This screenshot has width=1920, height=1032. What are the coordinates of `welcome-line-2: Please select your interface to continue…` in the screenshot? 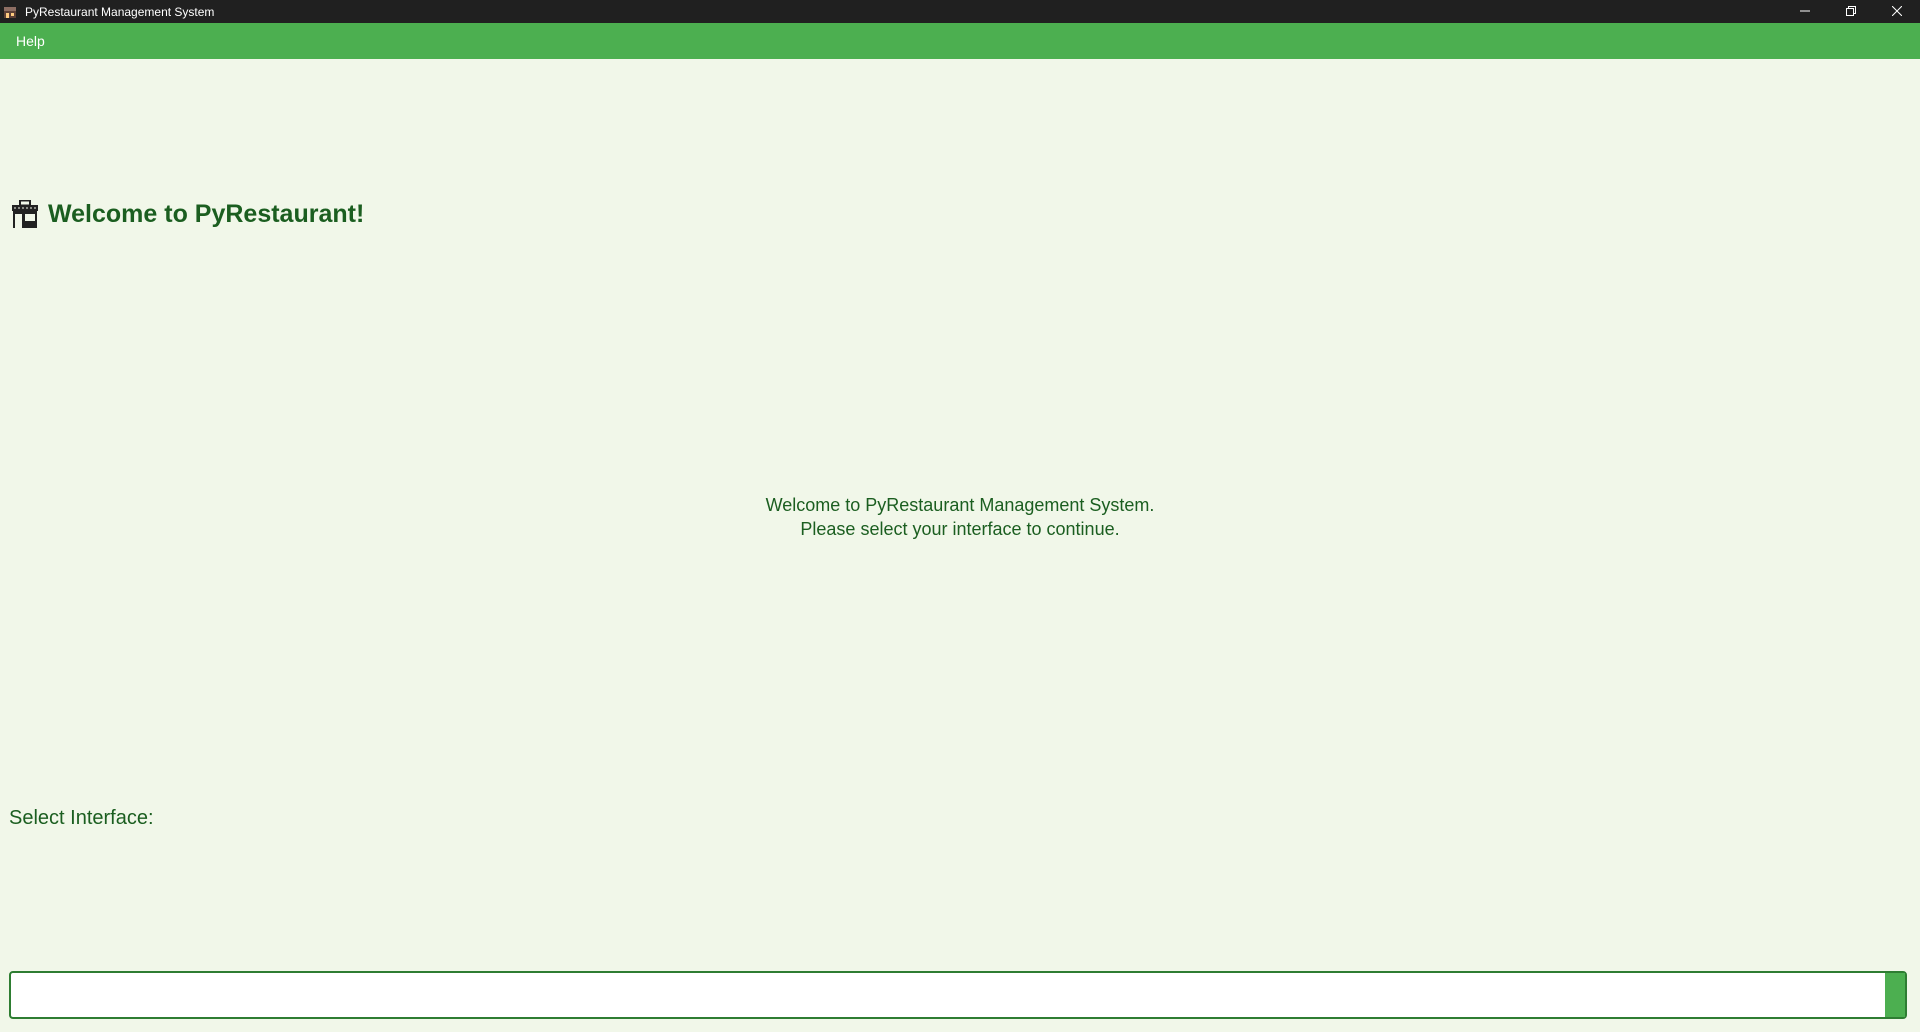 It's located at (960, 529).